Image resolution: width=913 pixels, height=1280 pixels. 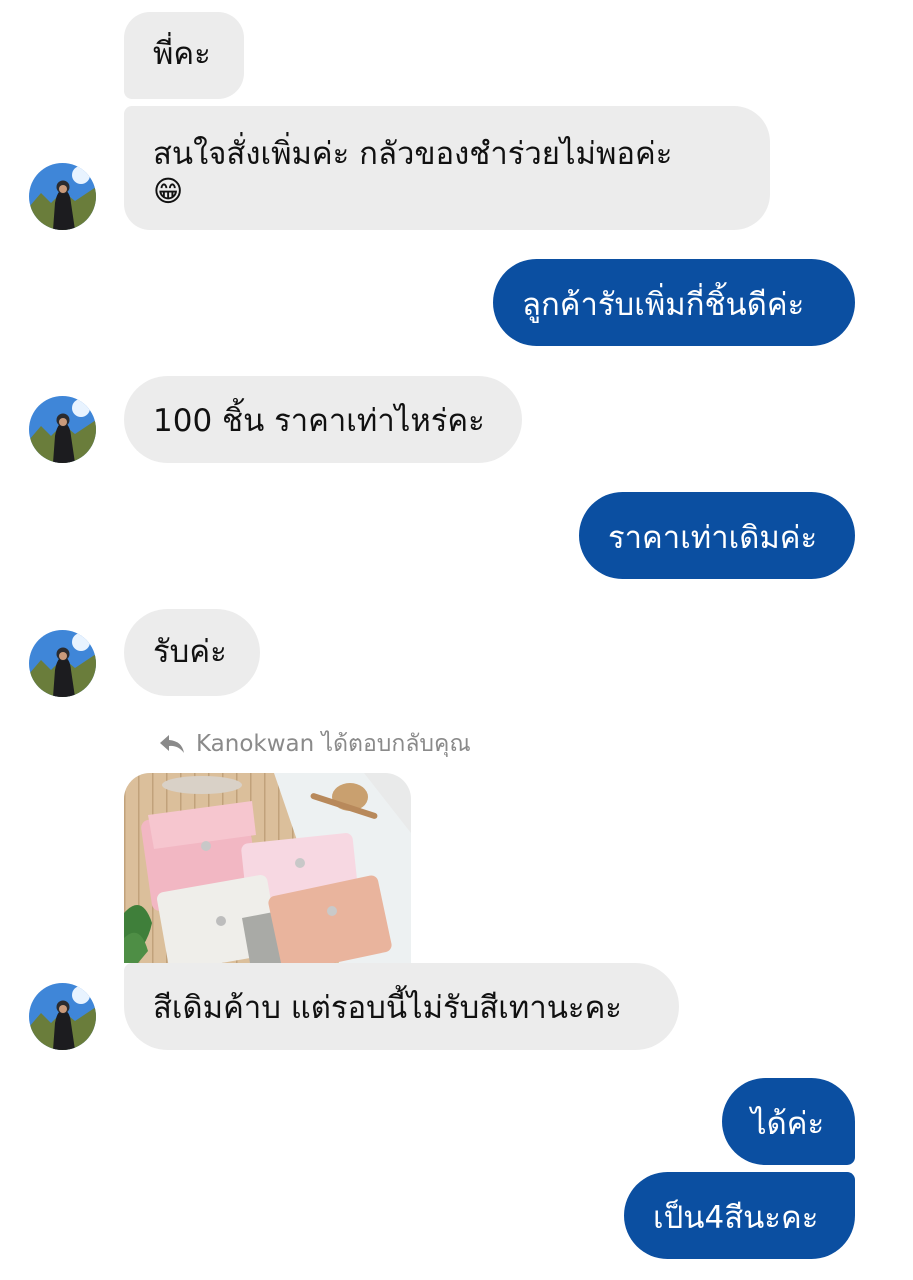 What do you see at coordinates (663, 305) in the screenshot?
I see `message-text: ลูกค้ารับเพิ่มกี่ชิ้นดีค่ะ` at bounding box center [663, 305].